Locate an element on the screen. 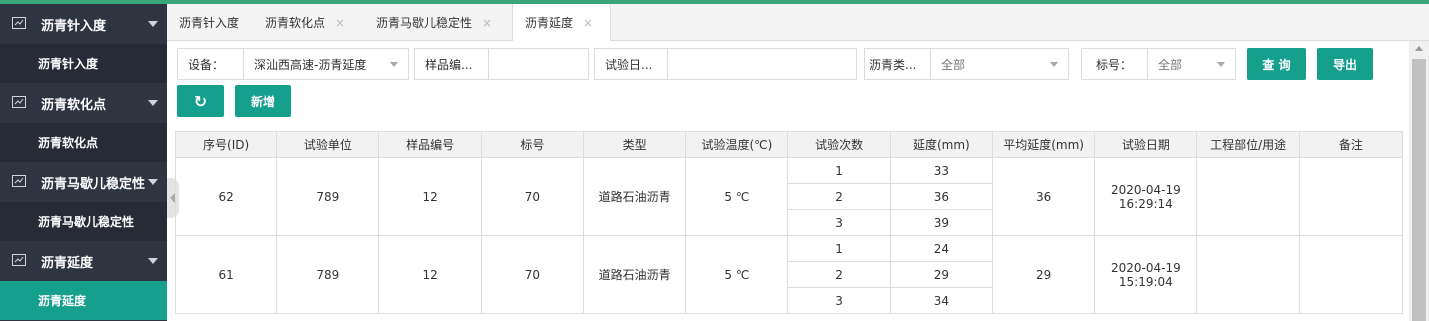 This screenshot has height=321, width=1429. sidebar-item-penetration: 沥青针入度 is located at coordinates (83, 63).